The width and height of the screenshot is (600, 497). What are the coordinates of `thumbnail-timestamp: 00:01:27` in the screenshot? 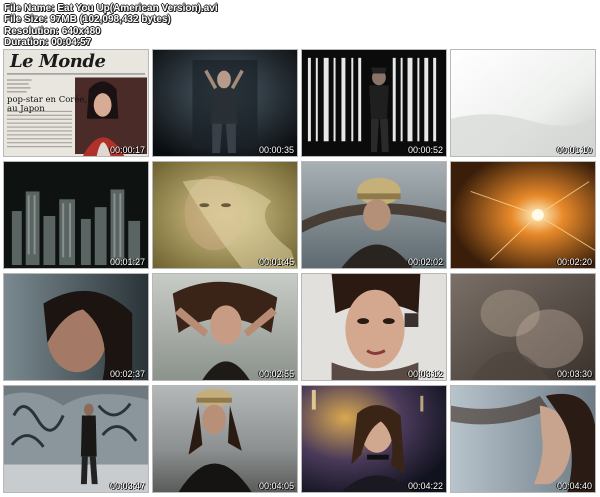 It's located at (127, 262).